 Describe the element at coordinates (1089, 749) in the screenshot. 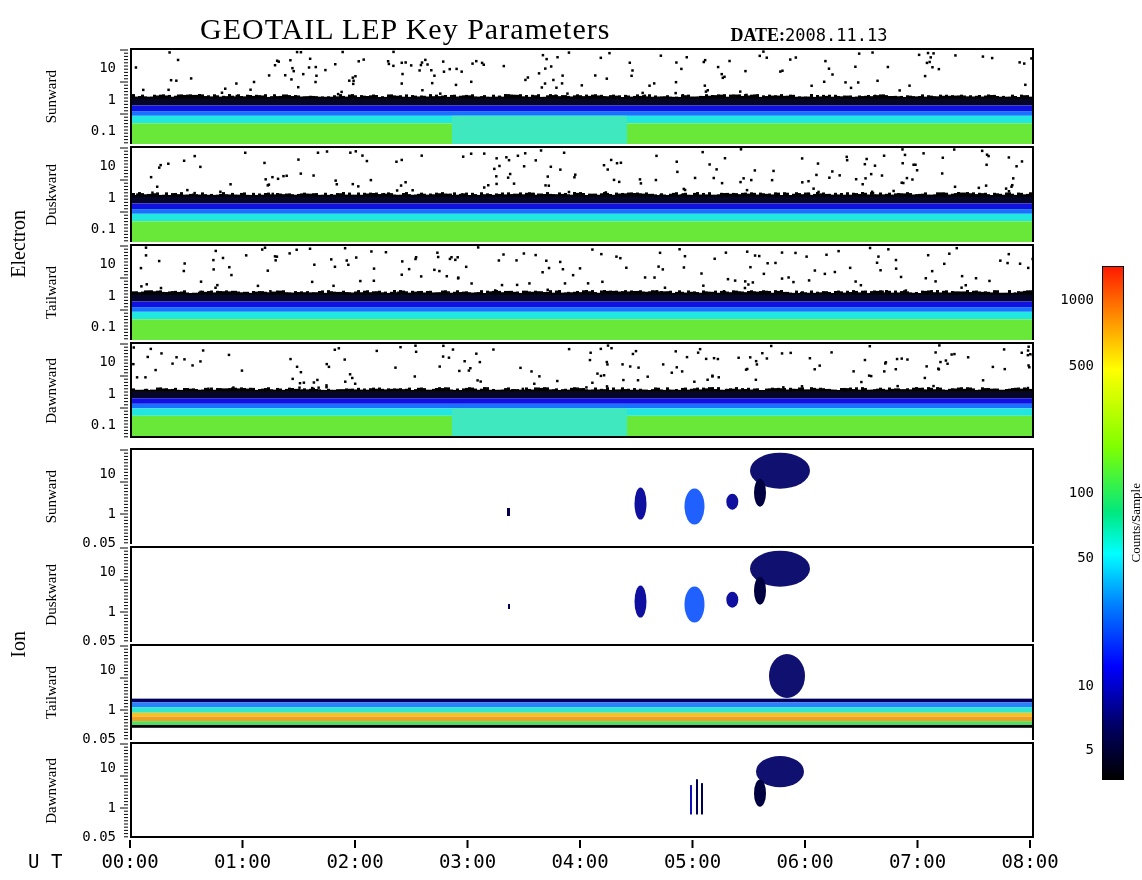

I see `colorbar-tick-label: 5` at that location.